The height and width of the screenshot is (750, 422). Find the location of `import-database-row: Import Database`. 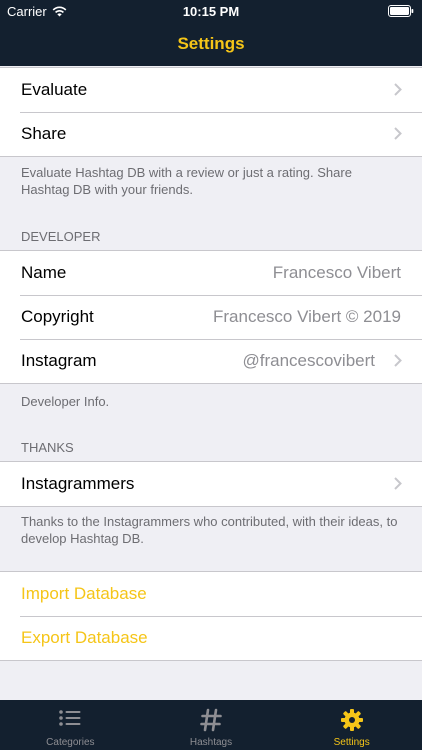

import-database-row: Import Database is located at coordinates (211, 594).